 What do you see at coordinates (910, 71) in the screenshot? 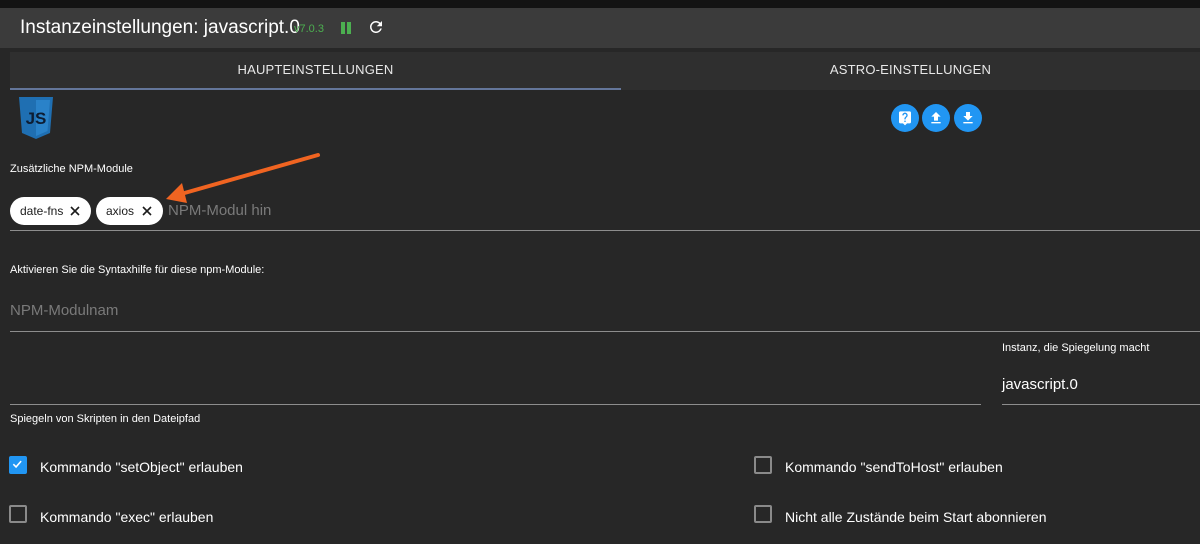
I see `tab-astro-settings: ASTRO-EINSTELLUNGEN` at bounding box center [910, 71].